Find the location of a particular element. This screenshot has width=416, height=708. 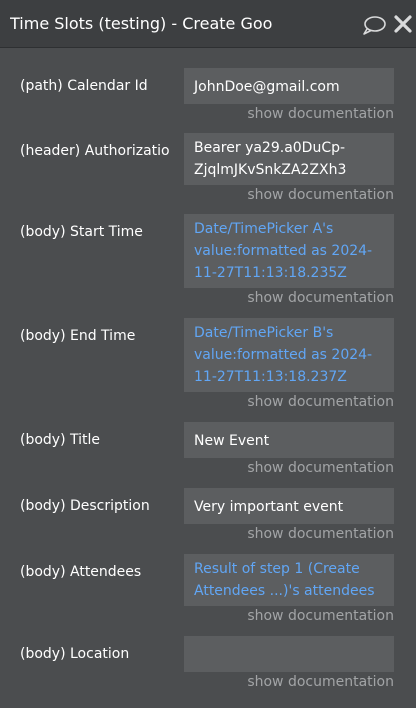

param-label: (path) Calendar Id is located at coordinates (84, 86).